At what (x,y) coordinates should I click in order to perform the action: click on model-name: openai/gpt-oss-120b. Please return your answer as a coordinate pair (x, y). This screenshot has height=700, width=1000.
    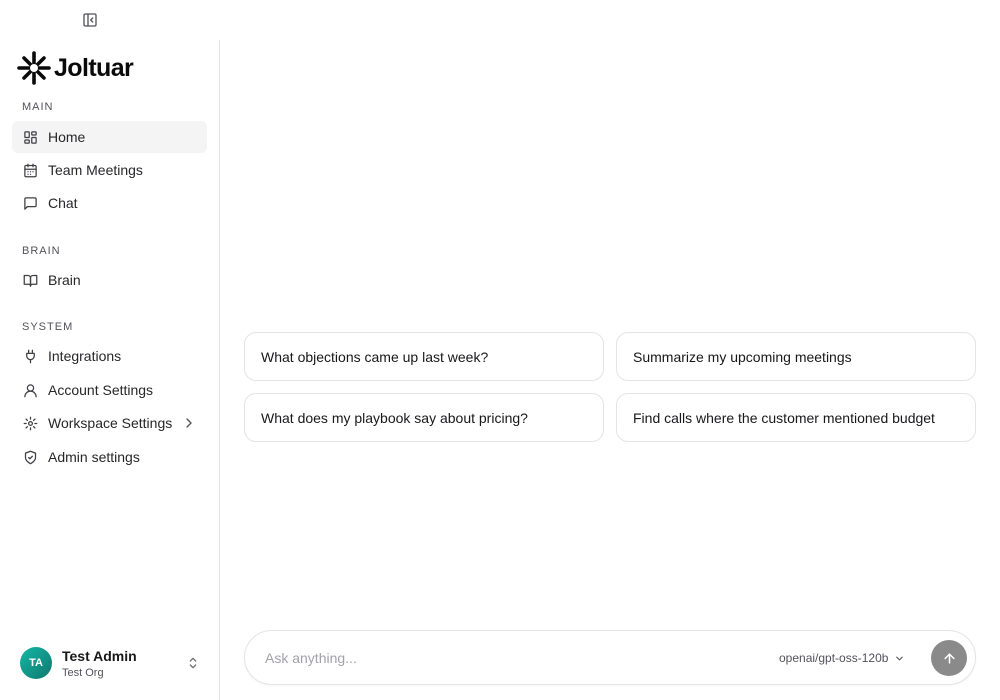
    Looking at the image, I should click on (834, 658).